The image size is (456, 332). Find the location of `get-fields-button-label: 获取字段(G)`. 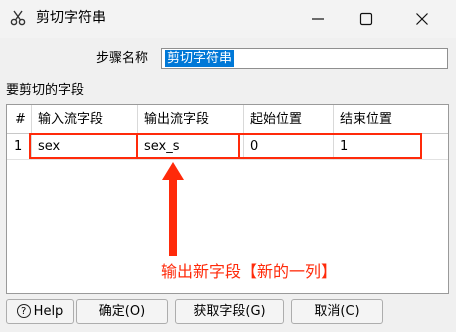

get-fields-button-label: 获取字段(G) is located at coordinates (229, 311).